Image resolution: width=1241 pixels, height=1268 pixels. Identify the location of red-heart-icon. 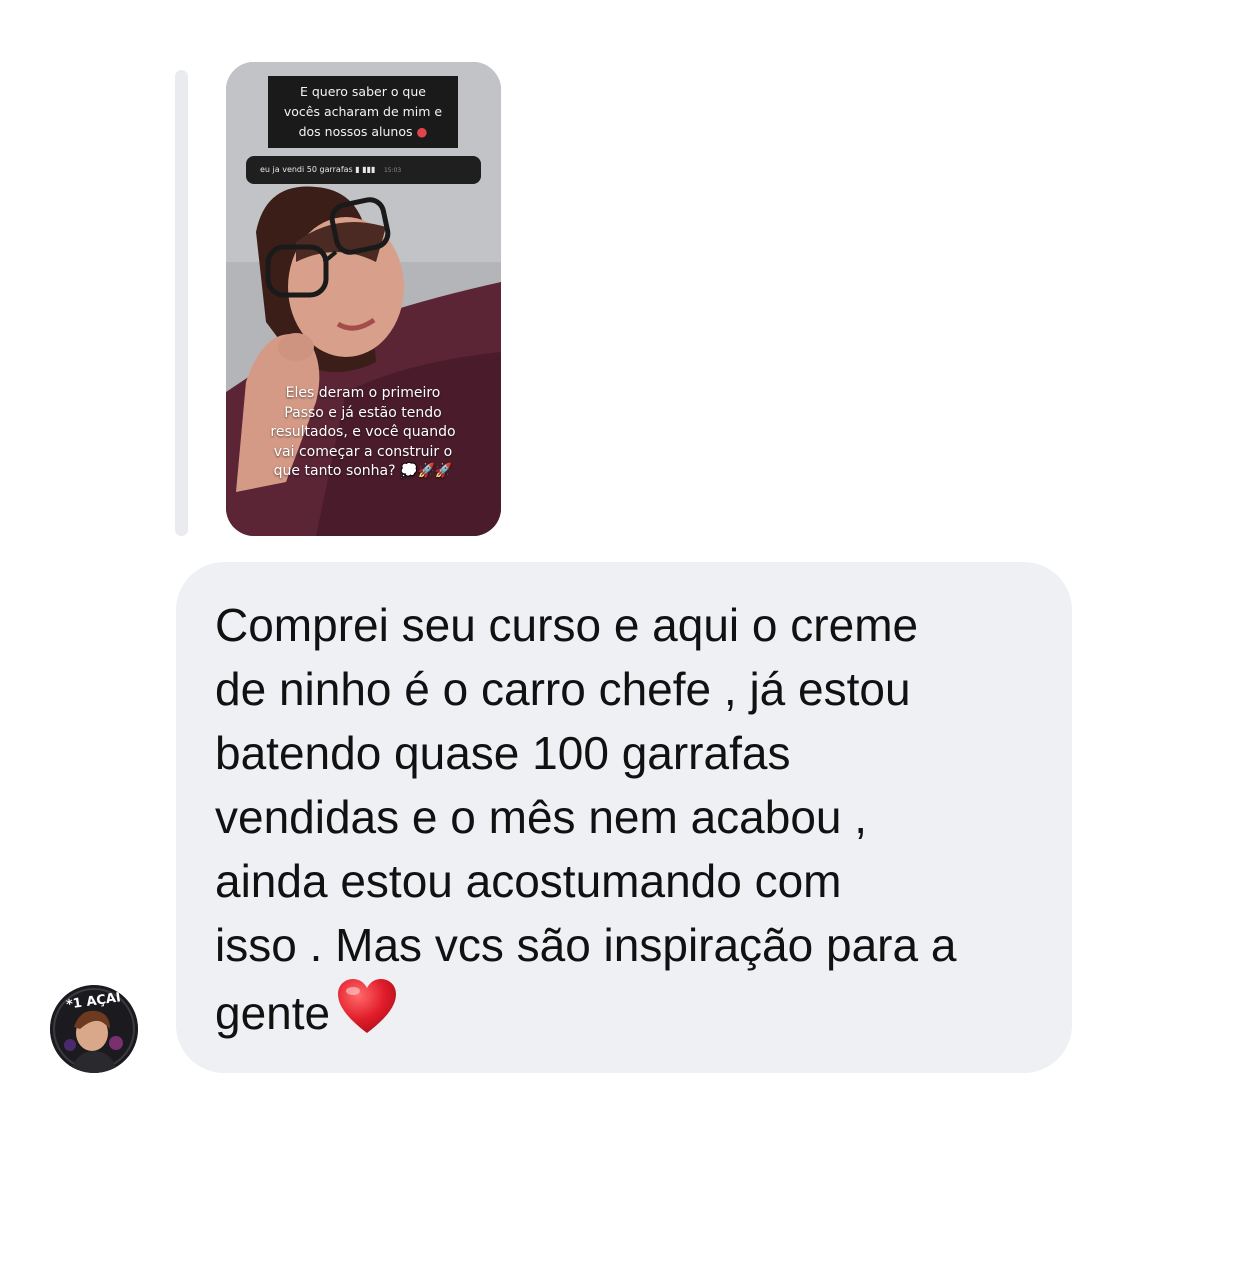
(367, 1006).